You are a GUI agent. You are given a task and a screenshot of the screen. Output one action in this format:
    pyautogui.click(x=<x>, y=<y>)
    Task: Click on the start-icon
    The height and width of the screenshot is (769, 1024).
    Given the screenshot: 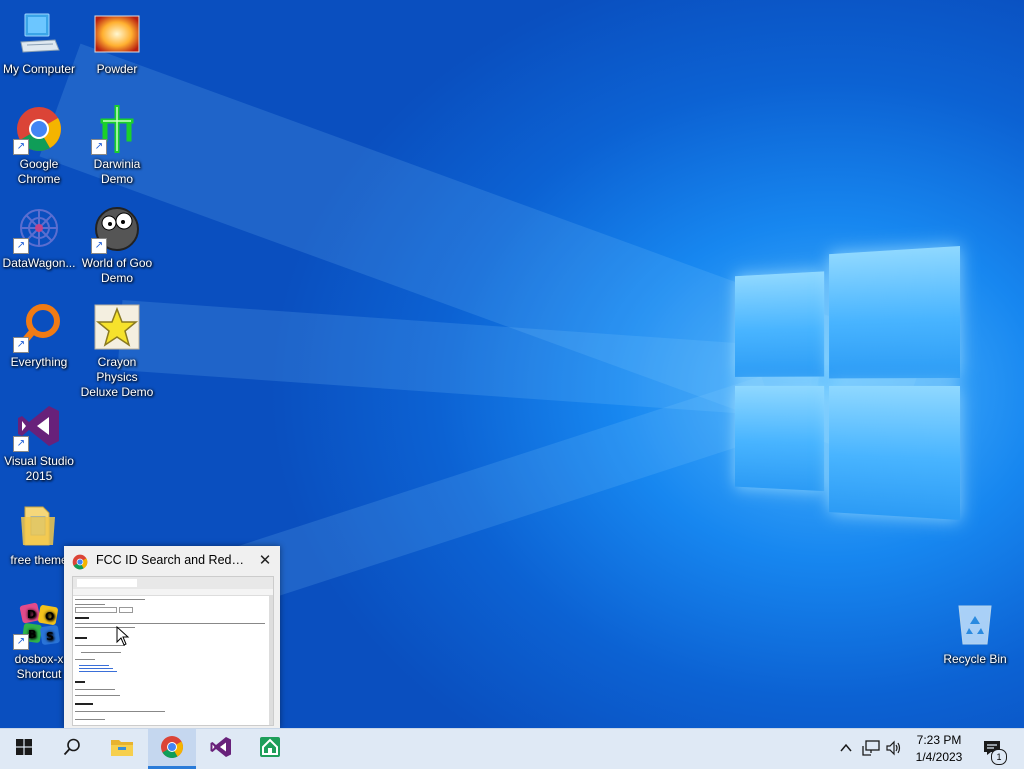 What is the action you would take?
    pyautogui.click(x=24, y=749)
    